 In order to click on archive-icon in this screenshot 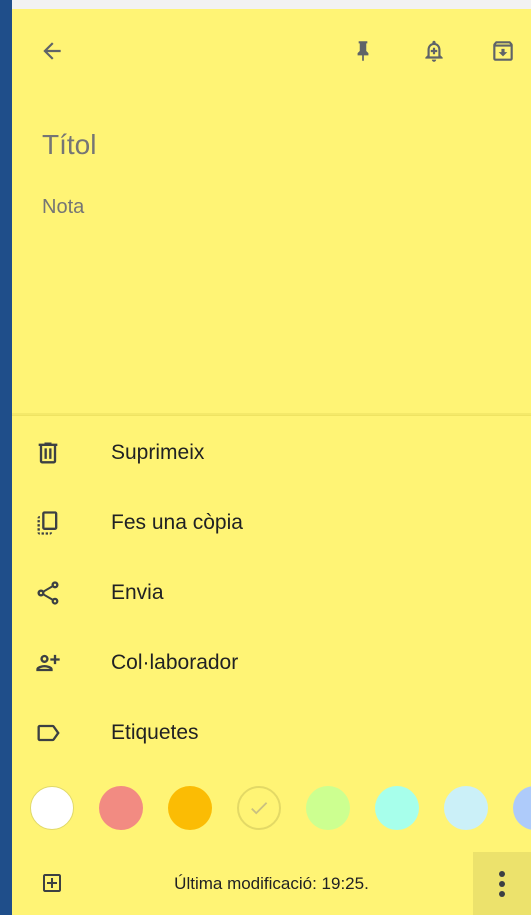, I will do `click(503, 51)`.